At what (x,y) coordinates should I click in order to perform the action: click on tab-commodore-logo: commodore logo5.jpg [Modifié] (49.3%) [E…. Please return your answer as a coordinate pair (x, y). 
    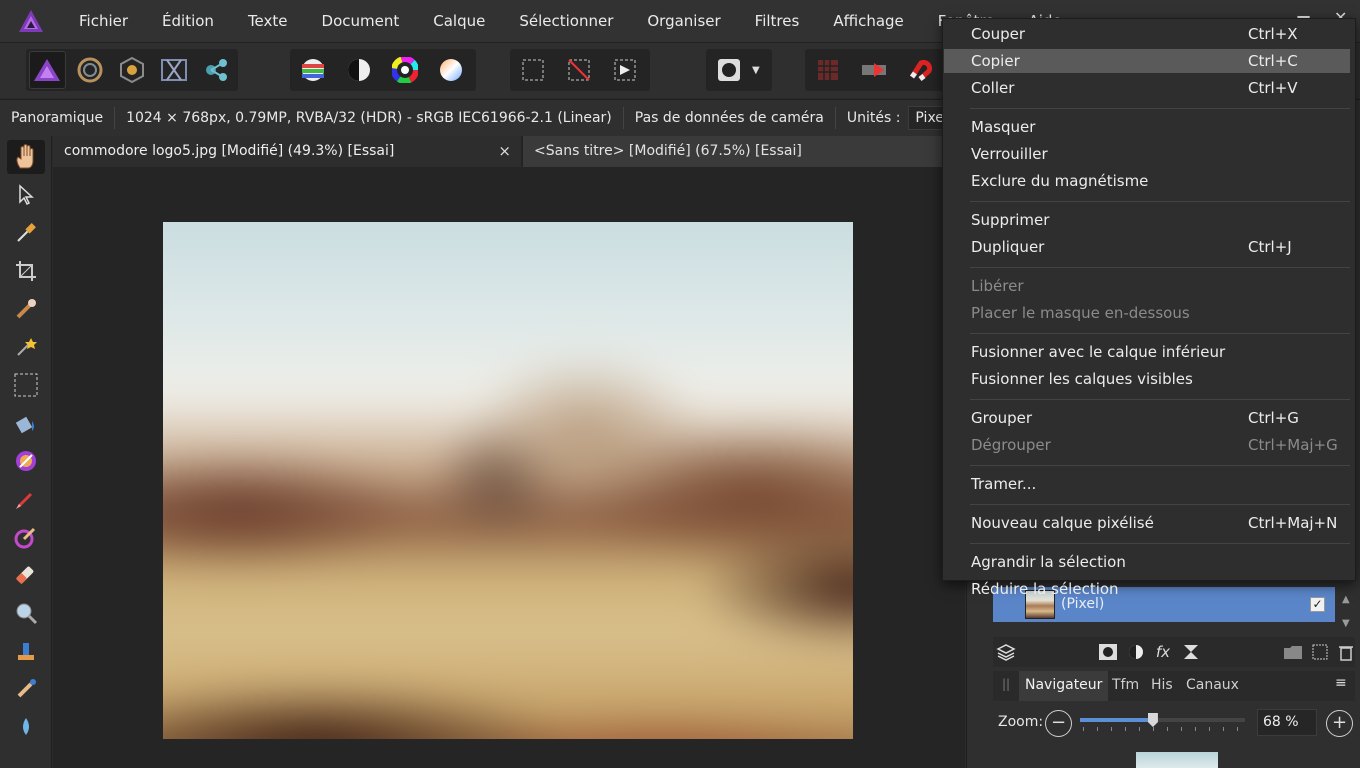
    Looking at the image, I should click on (287, 151).